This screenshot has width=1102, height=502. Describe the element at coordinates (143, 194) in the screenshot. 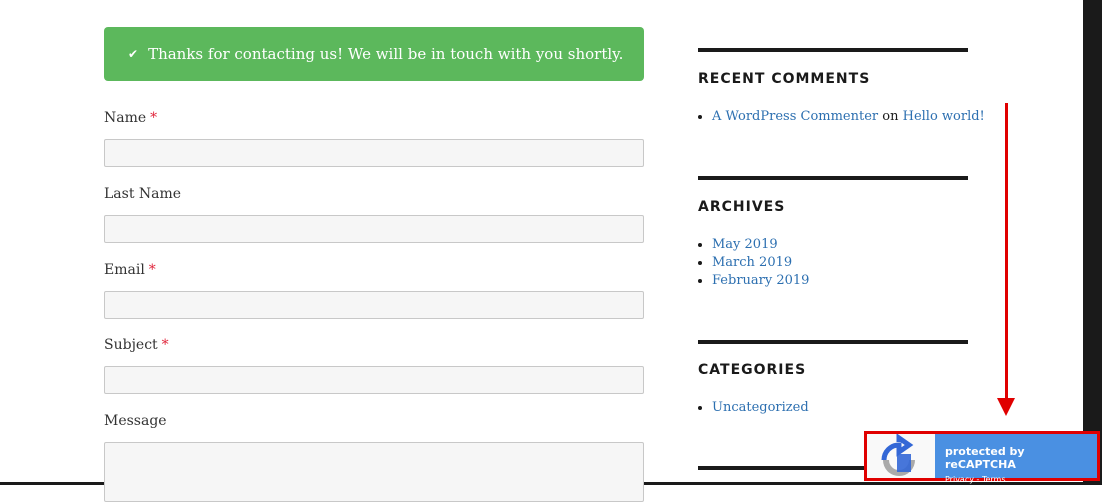

I see `last-name-label: Last Name` at that location.